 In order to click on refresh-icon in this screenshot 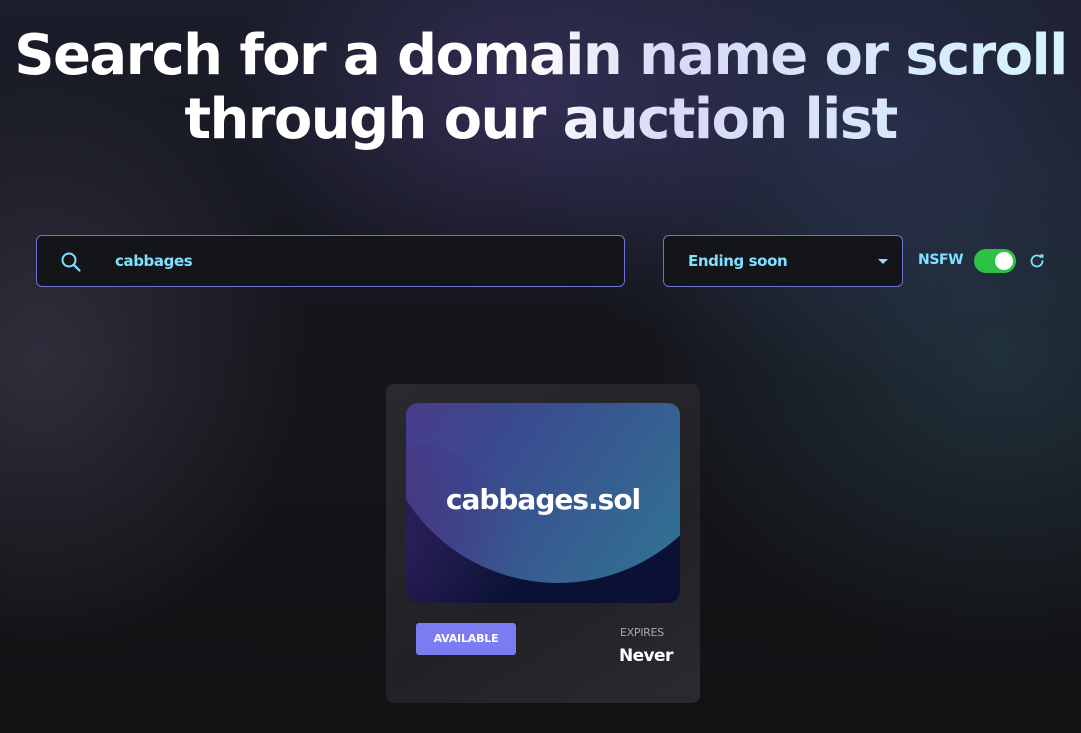, I will do `click(1037, 261)`.